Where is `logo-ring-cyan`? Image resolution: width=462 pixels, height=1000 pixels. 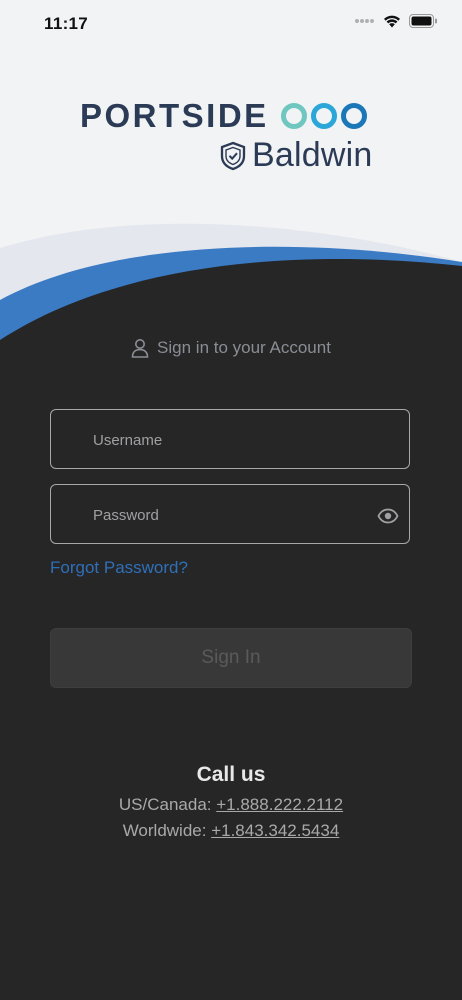
logo-ring-cyan is located at coordinates (323, 116).